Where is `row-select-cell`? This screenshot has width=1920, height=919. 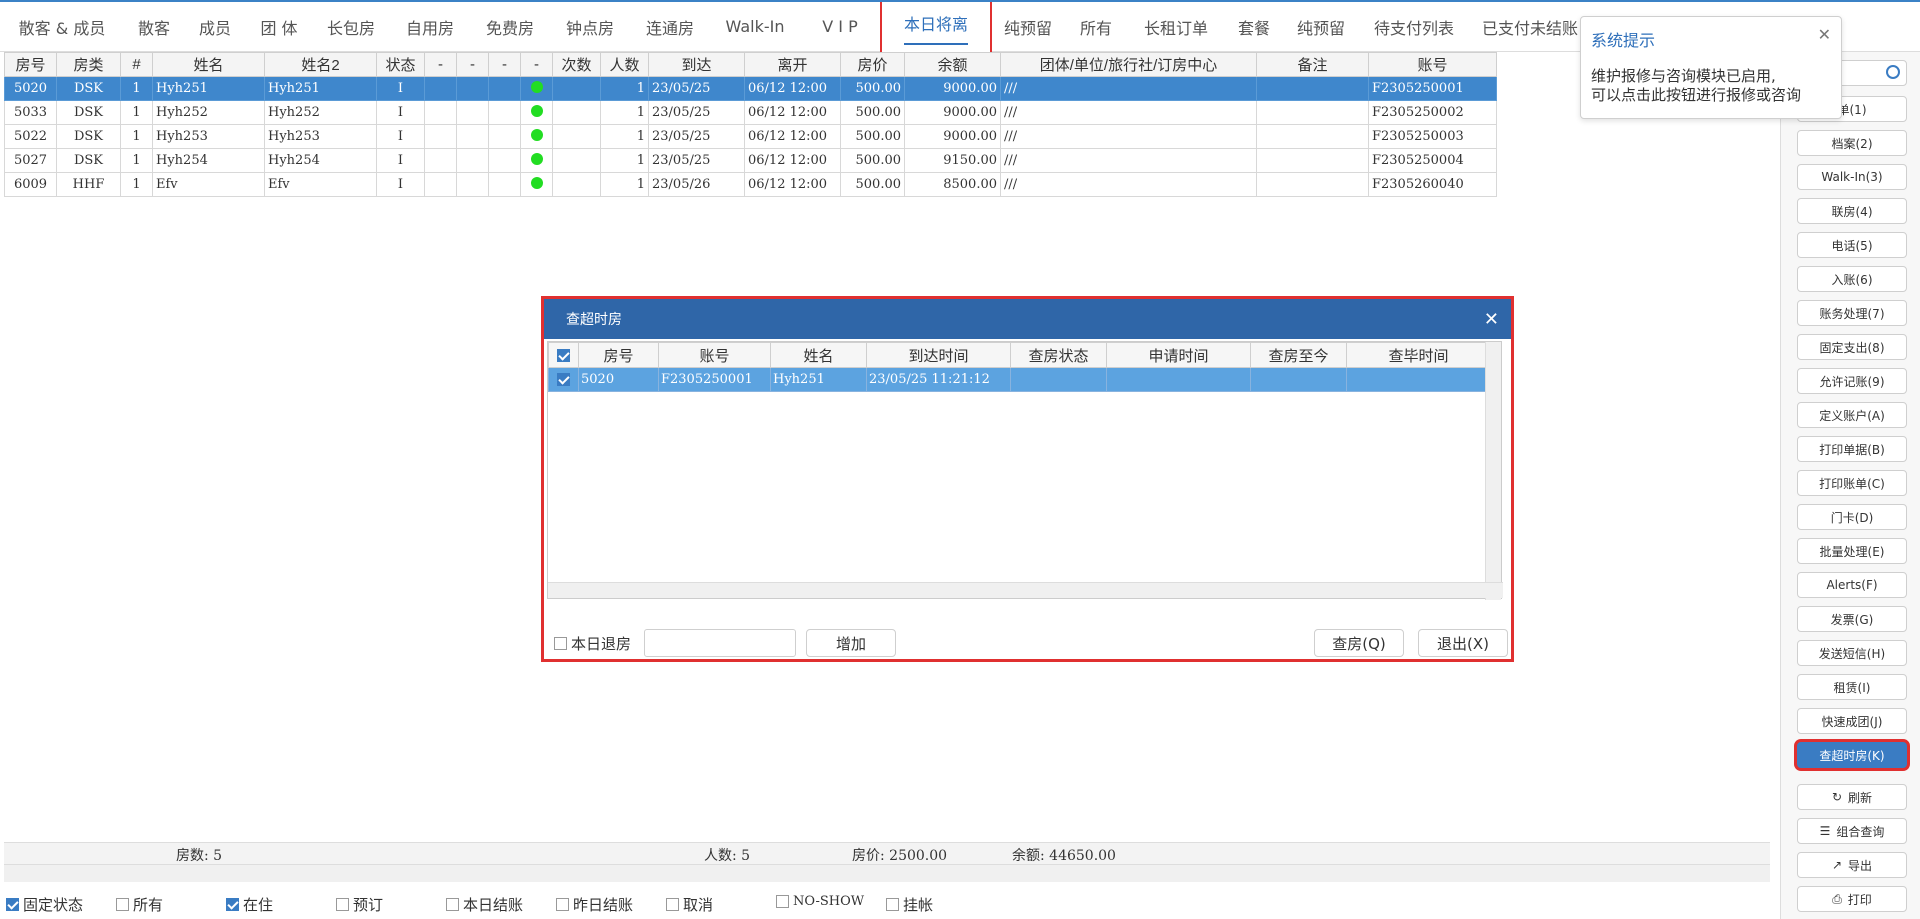 row-select-cell is located at coordinates (563, 379).